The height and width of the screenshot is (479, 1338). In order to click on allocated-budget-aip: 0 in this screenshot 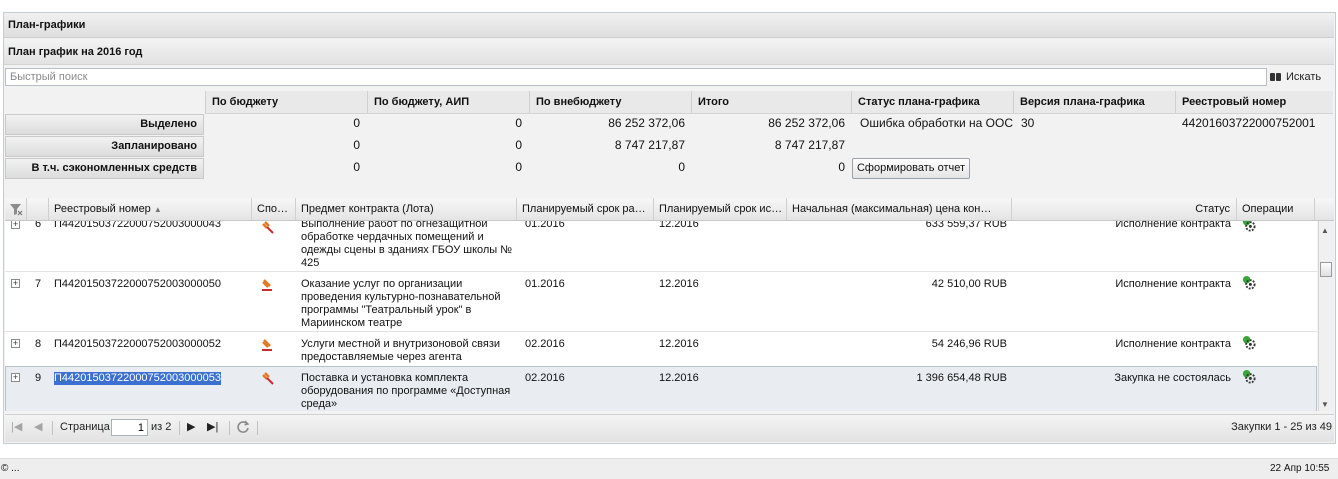, I will do `click(518, 123)`.